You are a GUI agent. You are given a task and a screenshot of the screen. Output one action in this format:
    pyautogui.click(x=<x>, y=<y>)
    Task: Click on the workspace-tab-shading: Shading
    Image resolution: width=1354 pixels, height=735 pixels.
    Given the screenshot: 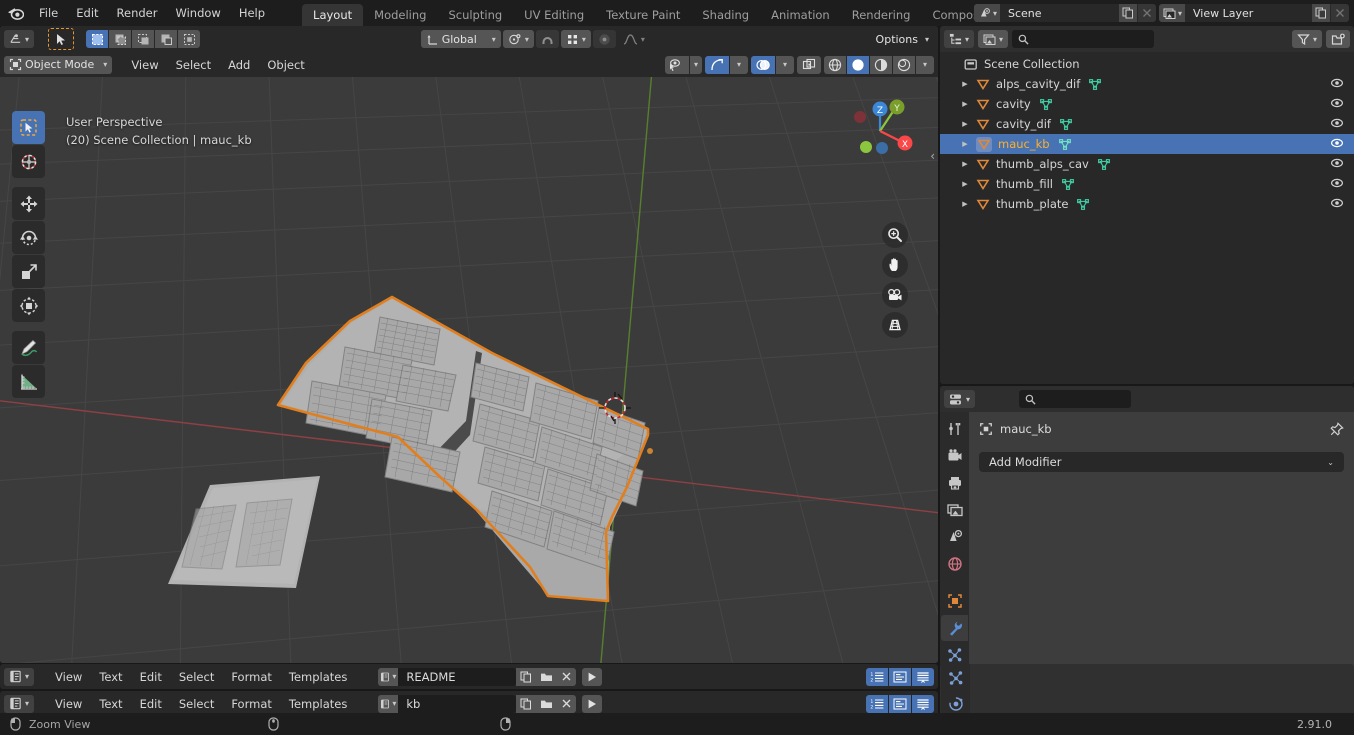 What is the action you would take?
    pyautogui.click(x=725, y=15)
    